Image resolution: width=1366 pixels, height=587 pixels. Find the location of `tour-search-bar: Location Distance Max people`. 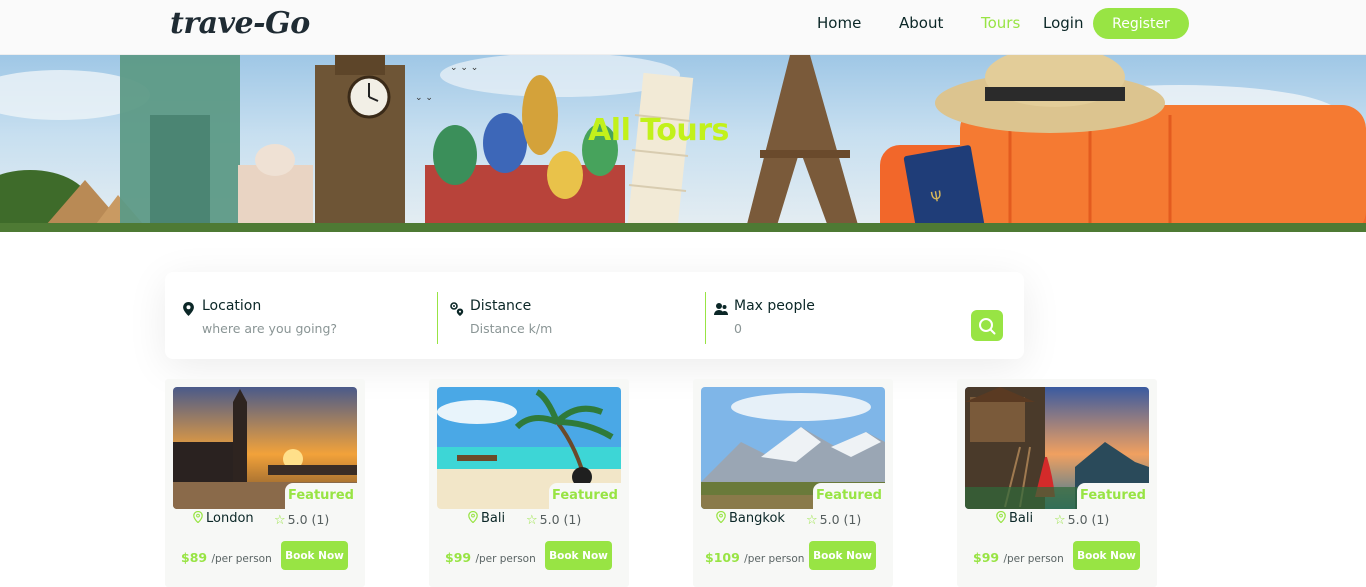

tour-search-bar: Location Distance Max people is located at coordinates (594, 315).